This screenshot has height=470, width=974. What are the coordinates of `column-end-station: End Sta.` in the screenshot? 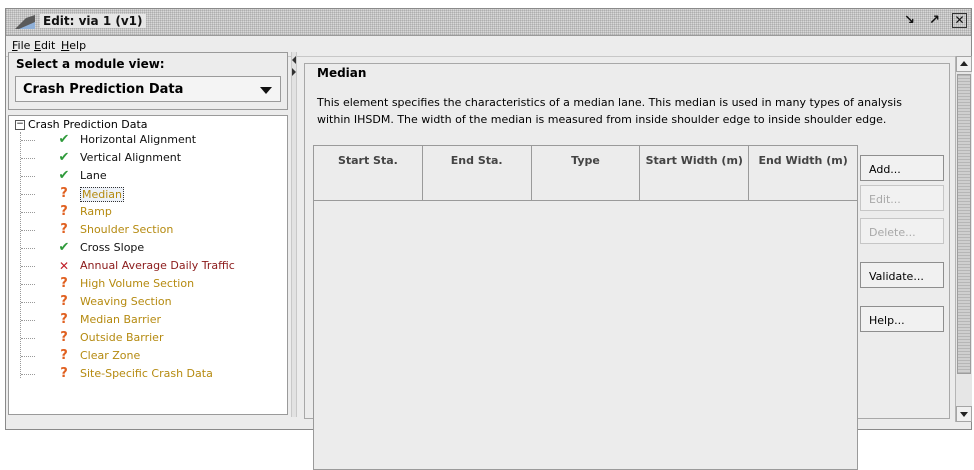 It's located at (477, 173).